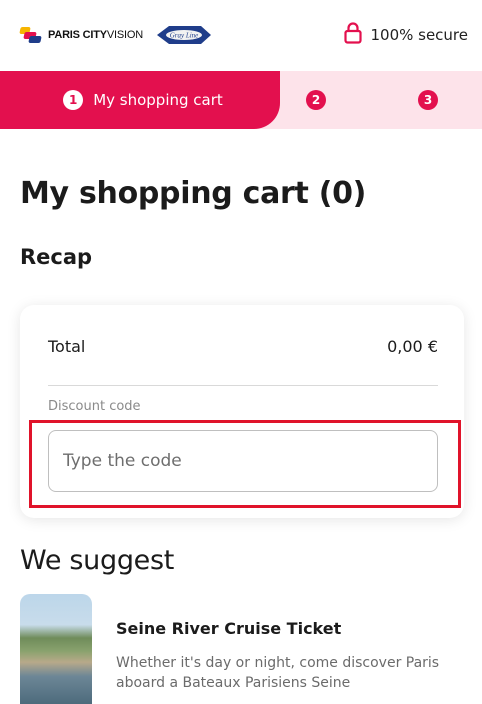 This screenshot has width=482, height=704. What do you see at coordinates (243, 385) in the screenshot?
I see `divider` at bounding box center [243, 385].